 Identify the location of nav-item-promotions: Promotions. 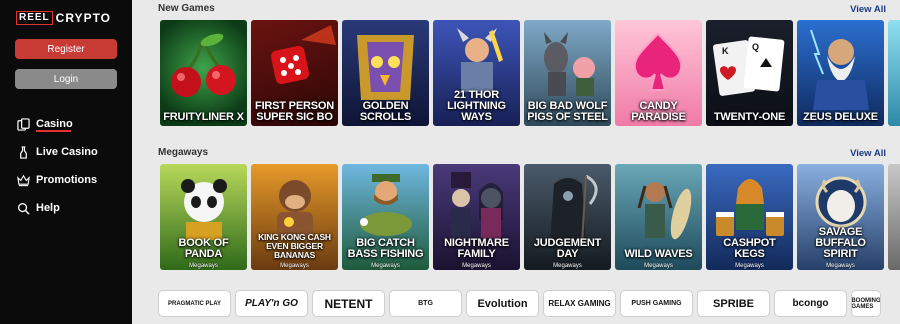
(56, 180).